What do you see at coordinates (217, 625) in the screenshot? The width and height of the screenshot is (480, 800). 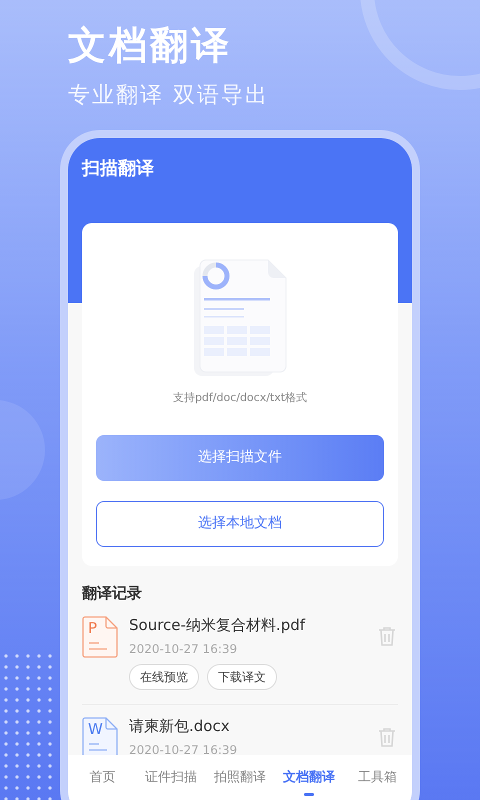 I see `file-name: Source-纳米复合材料.pdf` at bounding box center [217, 625].